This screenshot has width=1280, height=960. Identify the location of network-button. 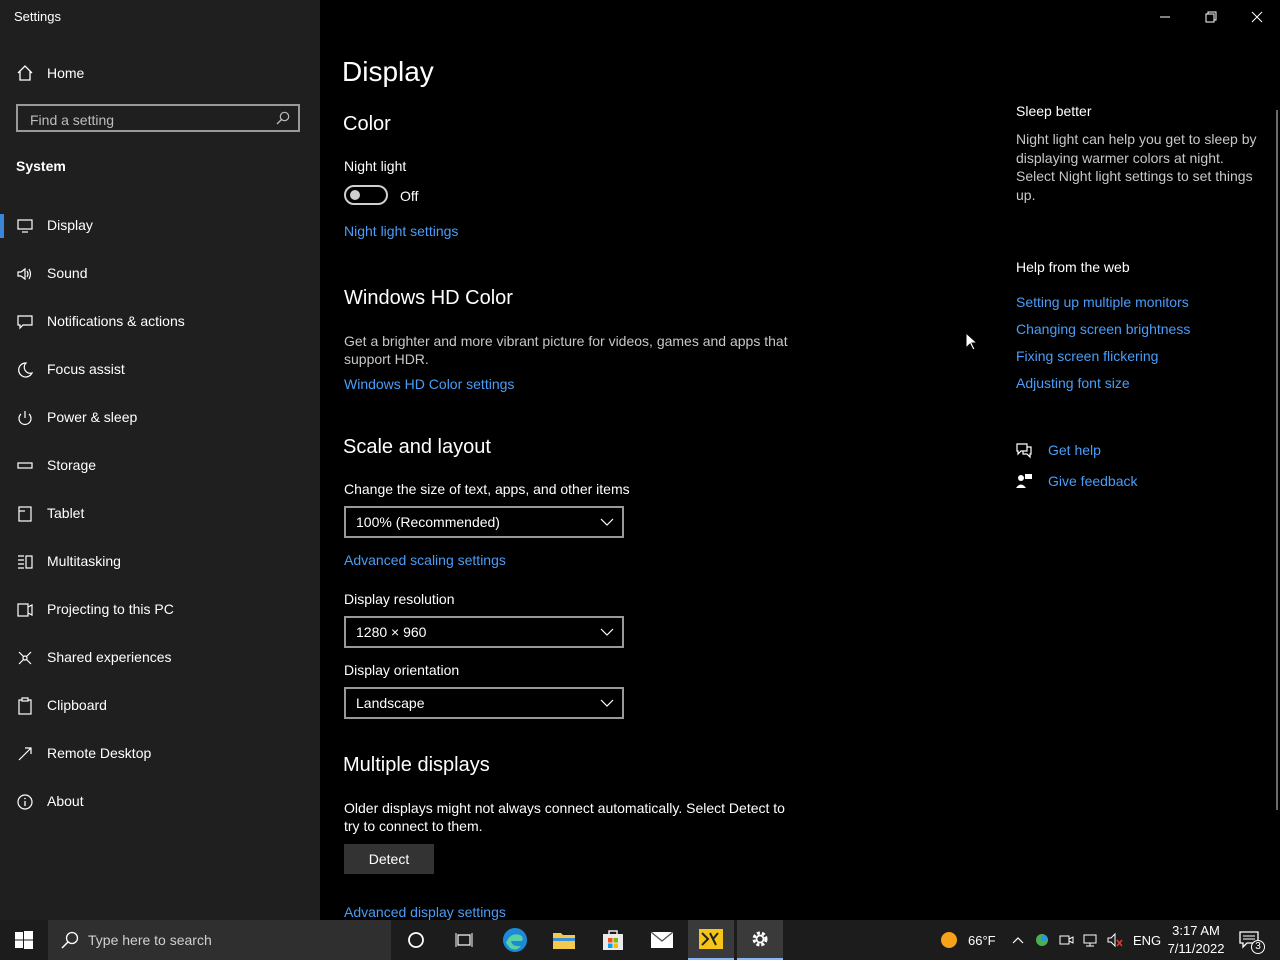
(1090, 940).